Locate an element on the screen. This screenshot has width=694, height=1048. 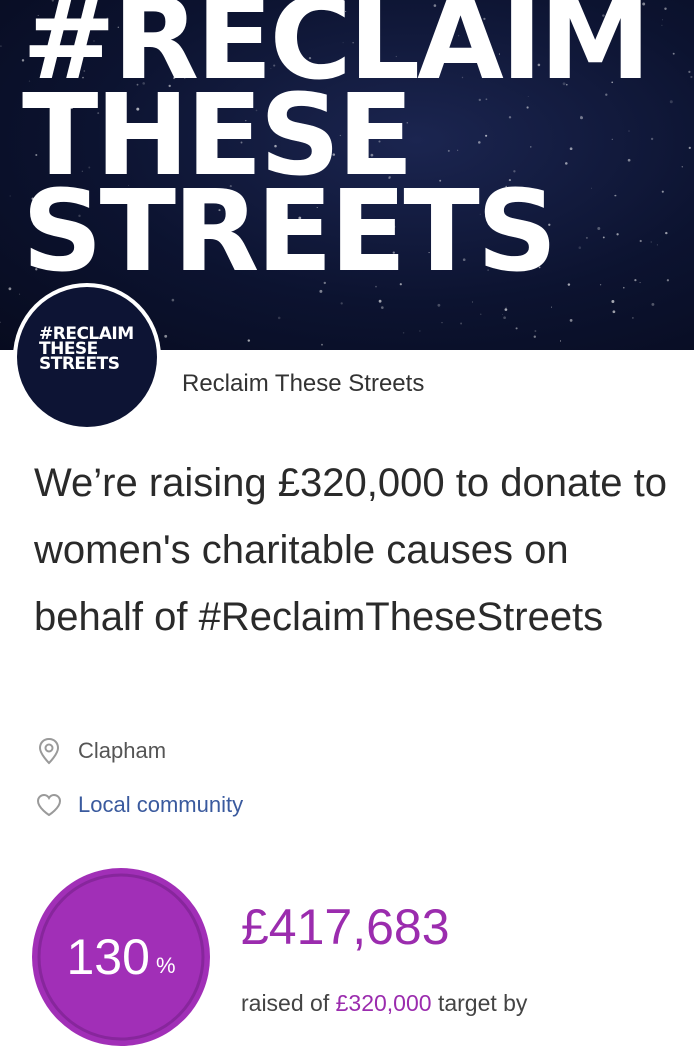
raised-prefix: raised of is located at coordinates (285, 1003).